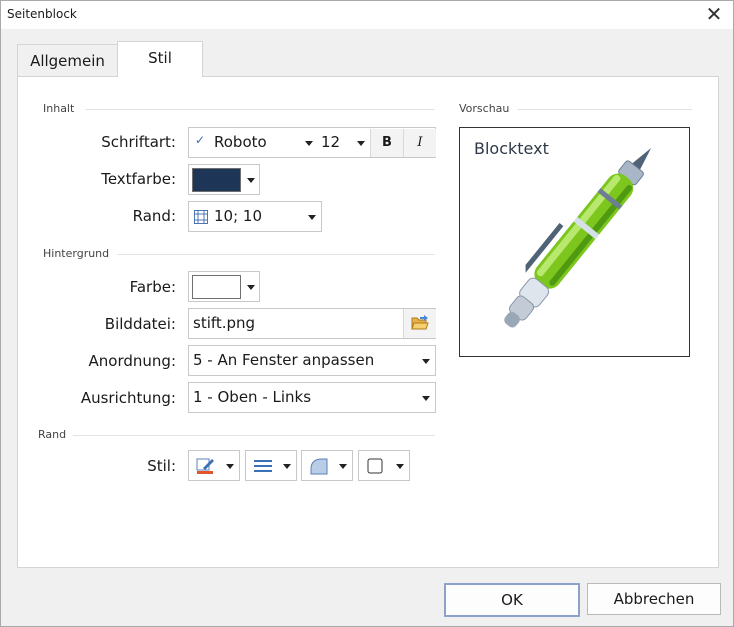  I want to click on ok-button: OK, so click(512, 600).